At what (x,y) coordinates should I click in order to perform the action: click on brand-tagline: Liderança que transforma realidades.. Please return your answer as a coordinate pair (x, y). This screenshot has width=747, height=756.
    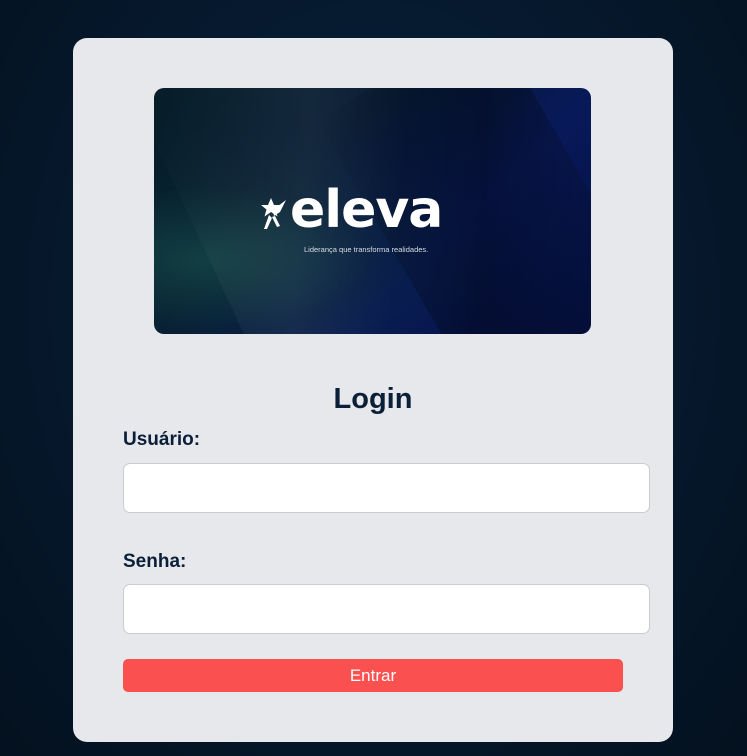
    Looking at the image, I should click on (366, 249).